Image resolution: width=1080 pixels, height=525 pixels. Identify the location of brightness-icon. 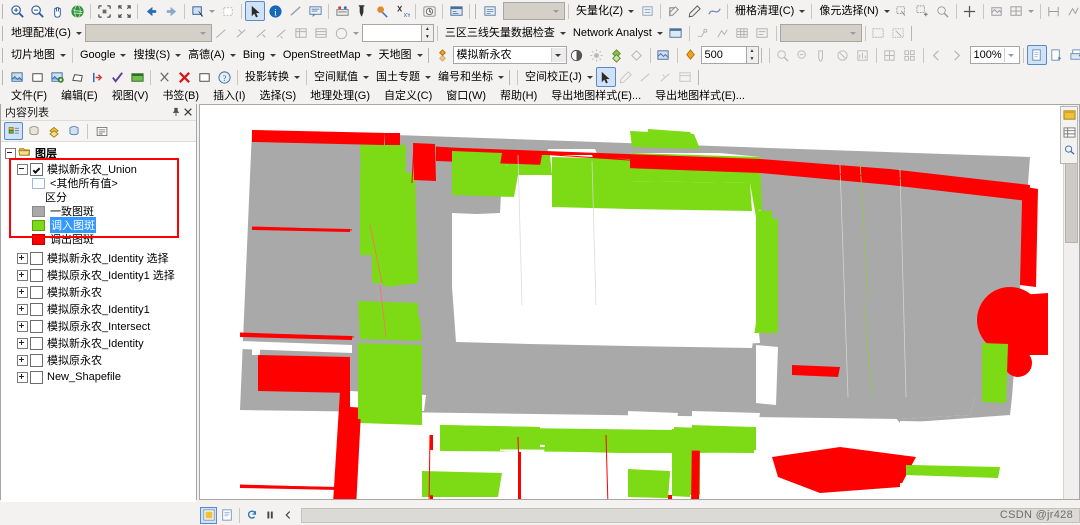
(597, 55).